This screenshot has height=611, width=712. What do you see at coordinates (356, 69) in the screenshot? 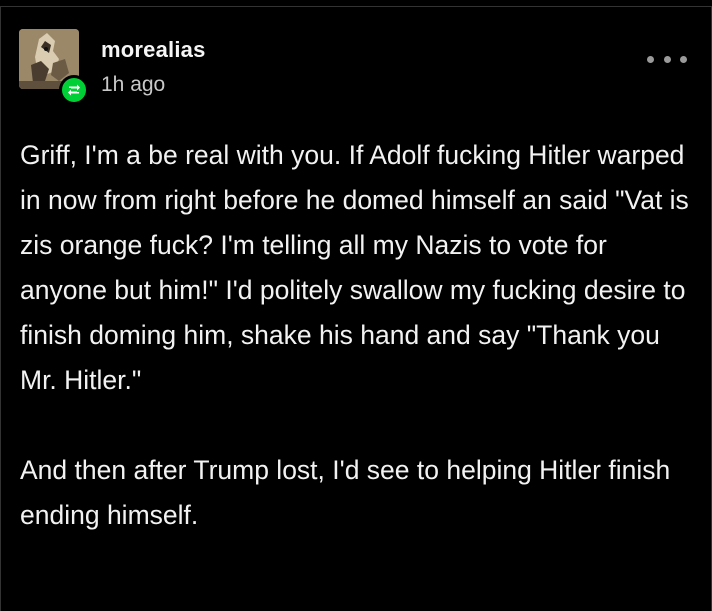
I see `post-header: morealias 1h ago` at bounding box center [356, 69].